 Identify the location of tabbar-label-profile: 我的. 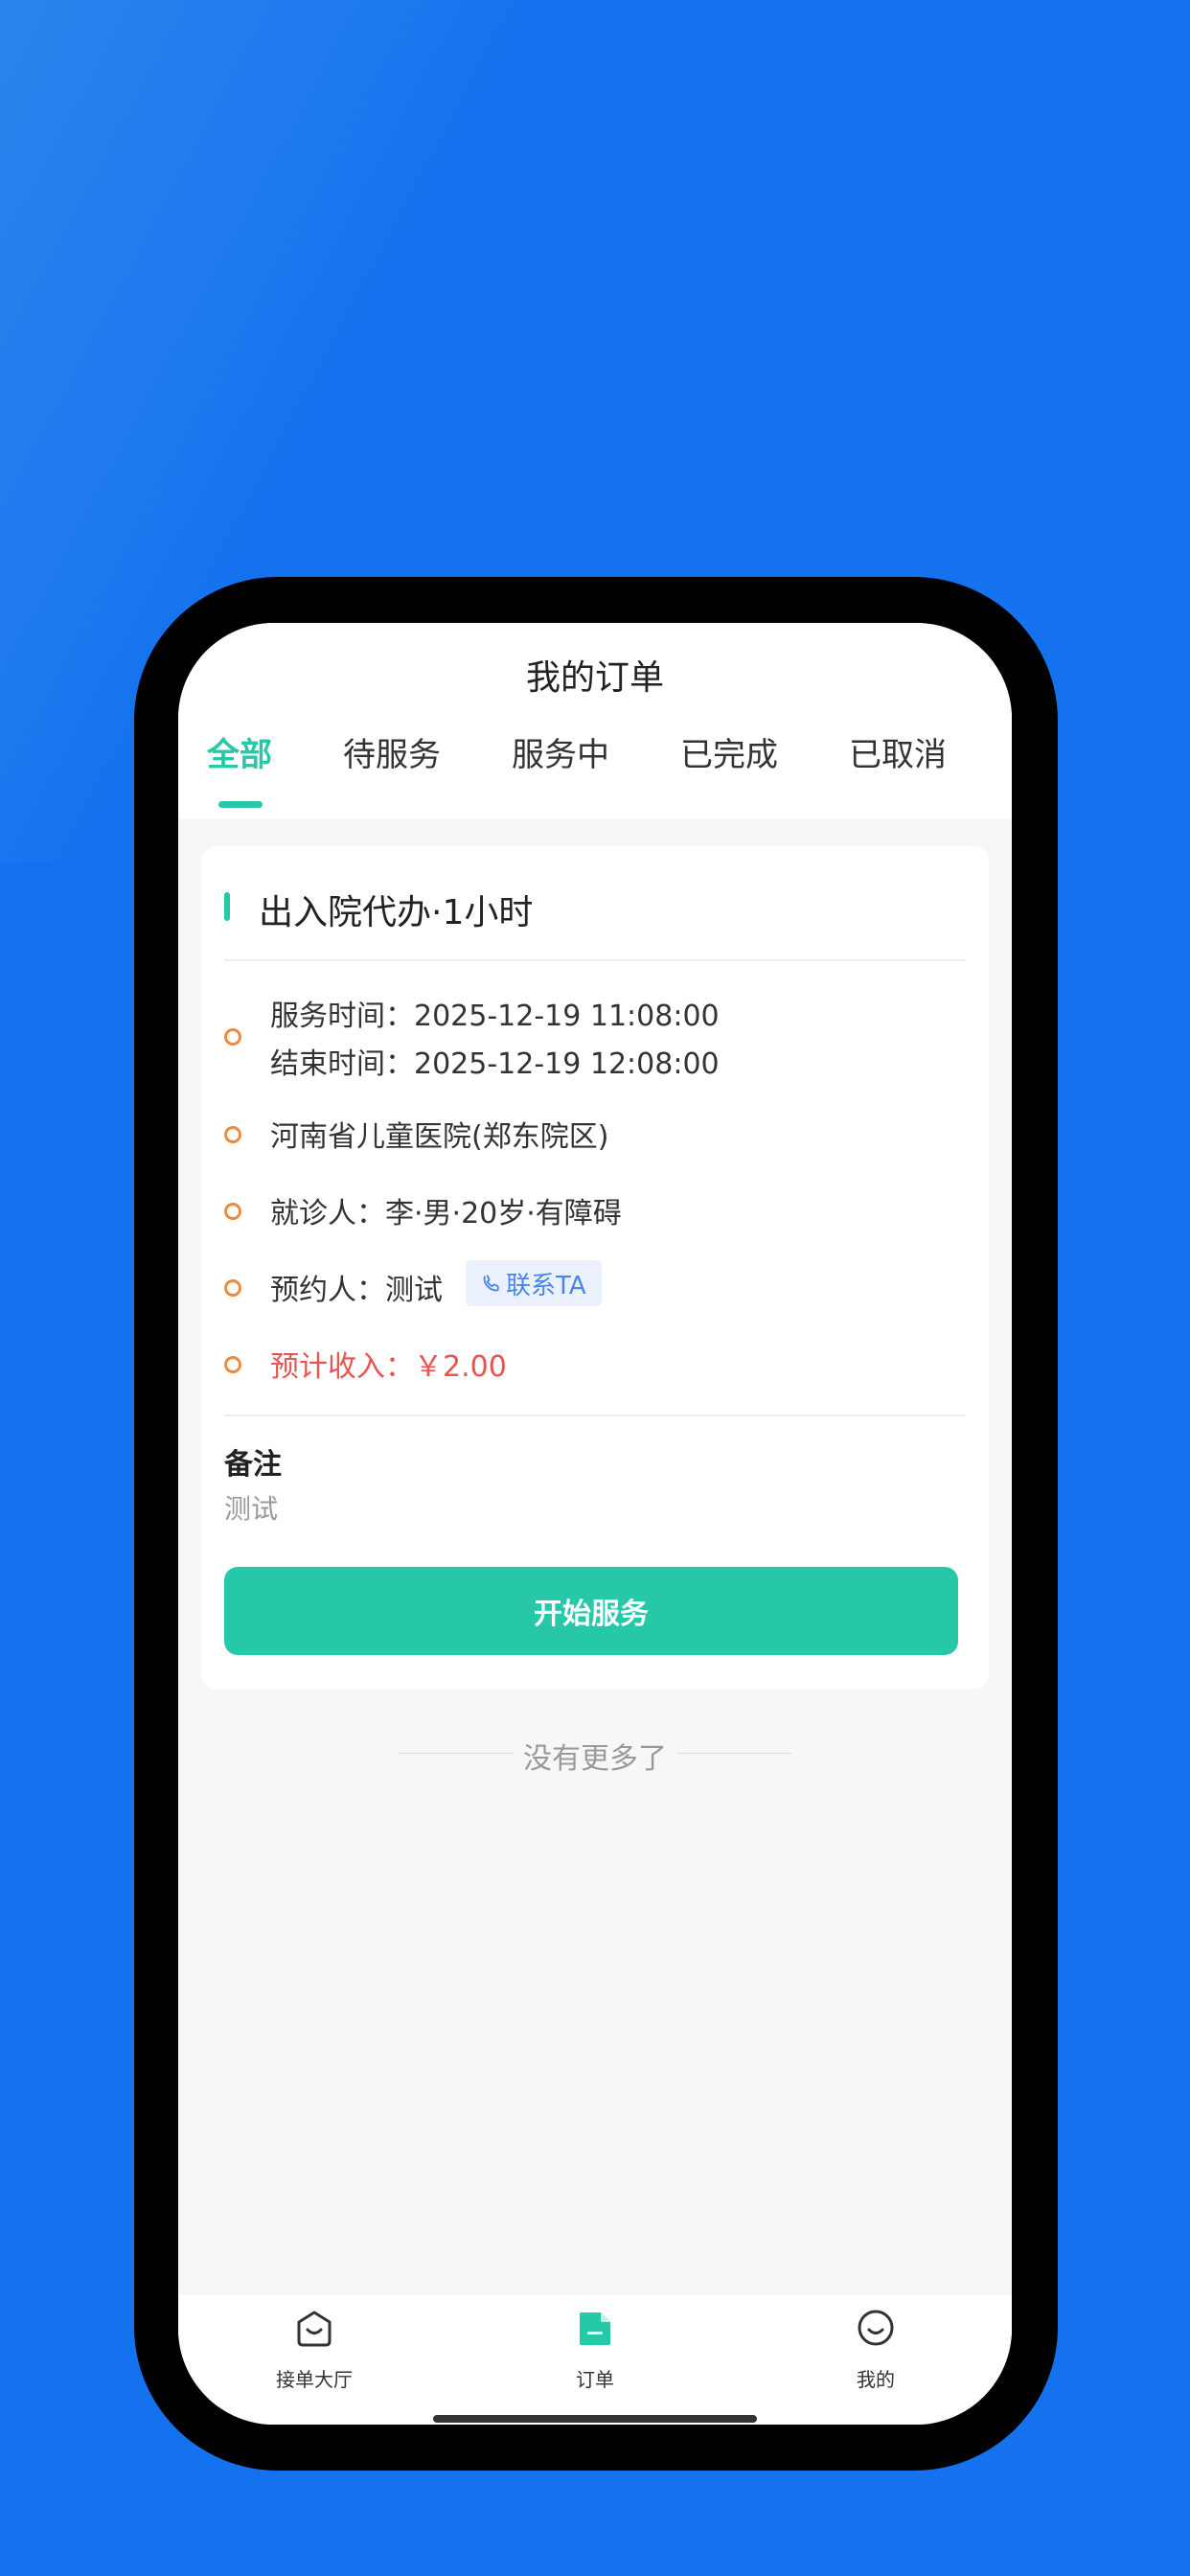
(876, 2379).